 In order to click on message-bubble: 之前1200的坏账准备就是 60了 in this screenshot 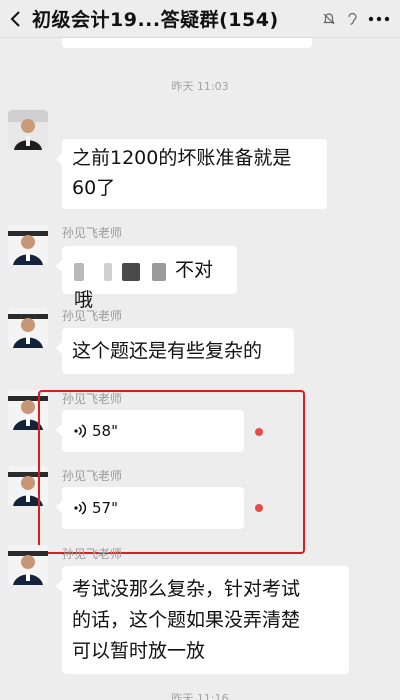, I will do `click(191, 174)`.